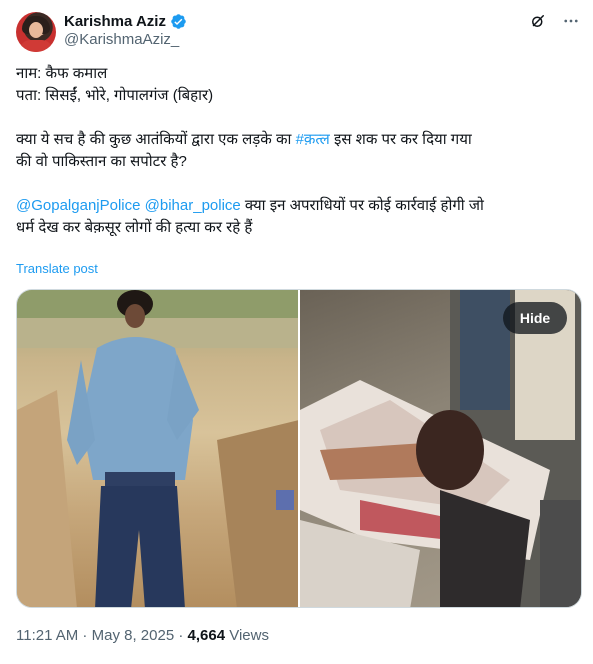  I want to click on verified-badge-icon, so click(178, 21).